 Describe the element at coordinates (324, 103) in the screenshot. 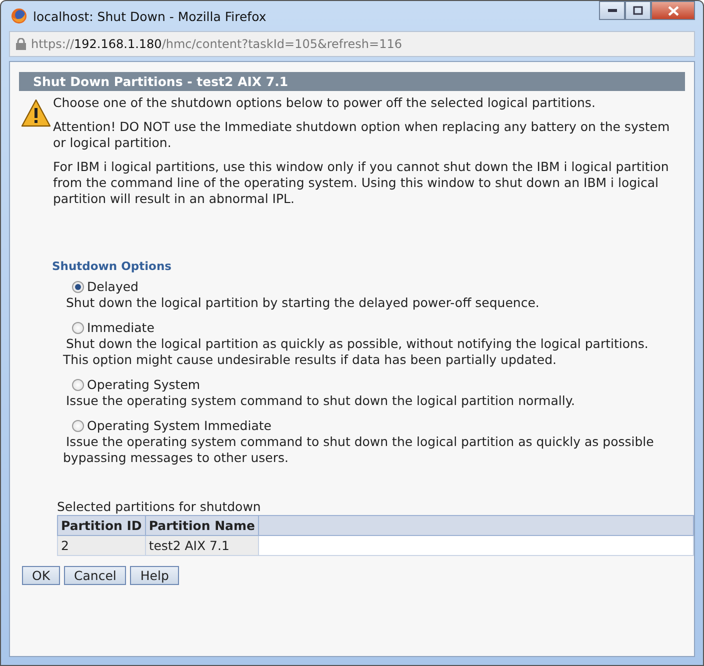

I see `message-text: Choose one of the shutdown options below to power off the selected logical partitions.` at that location.